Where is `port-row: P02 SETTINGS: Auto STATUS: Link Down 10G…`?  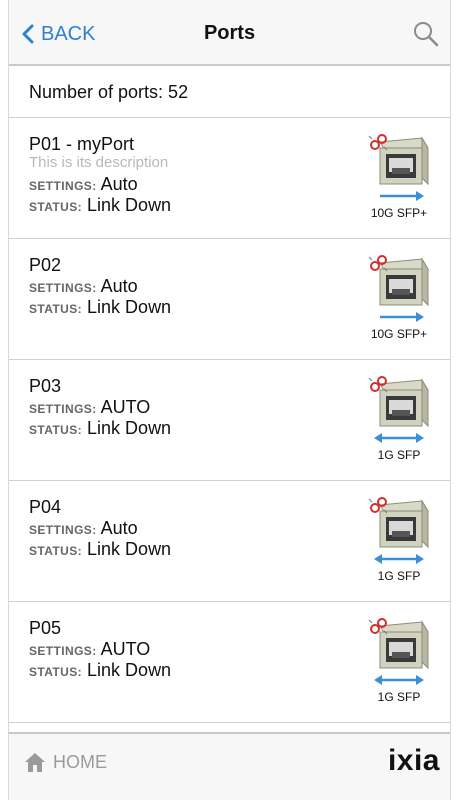 port-row: P02 SETTINGS: Auto STATUS: Link Down 10G… is located at coordinates (229, 299).